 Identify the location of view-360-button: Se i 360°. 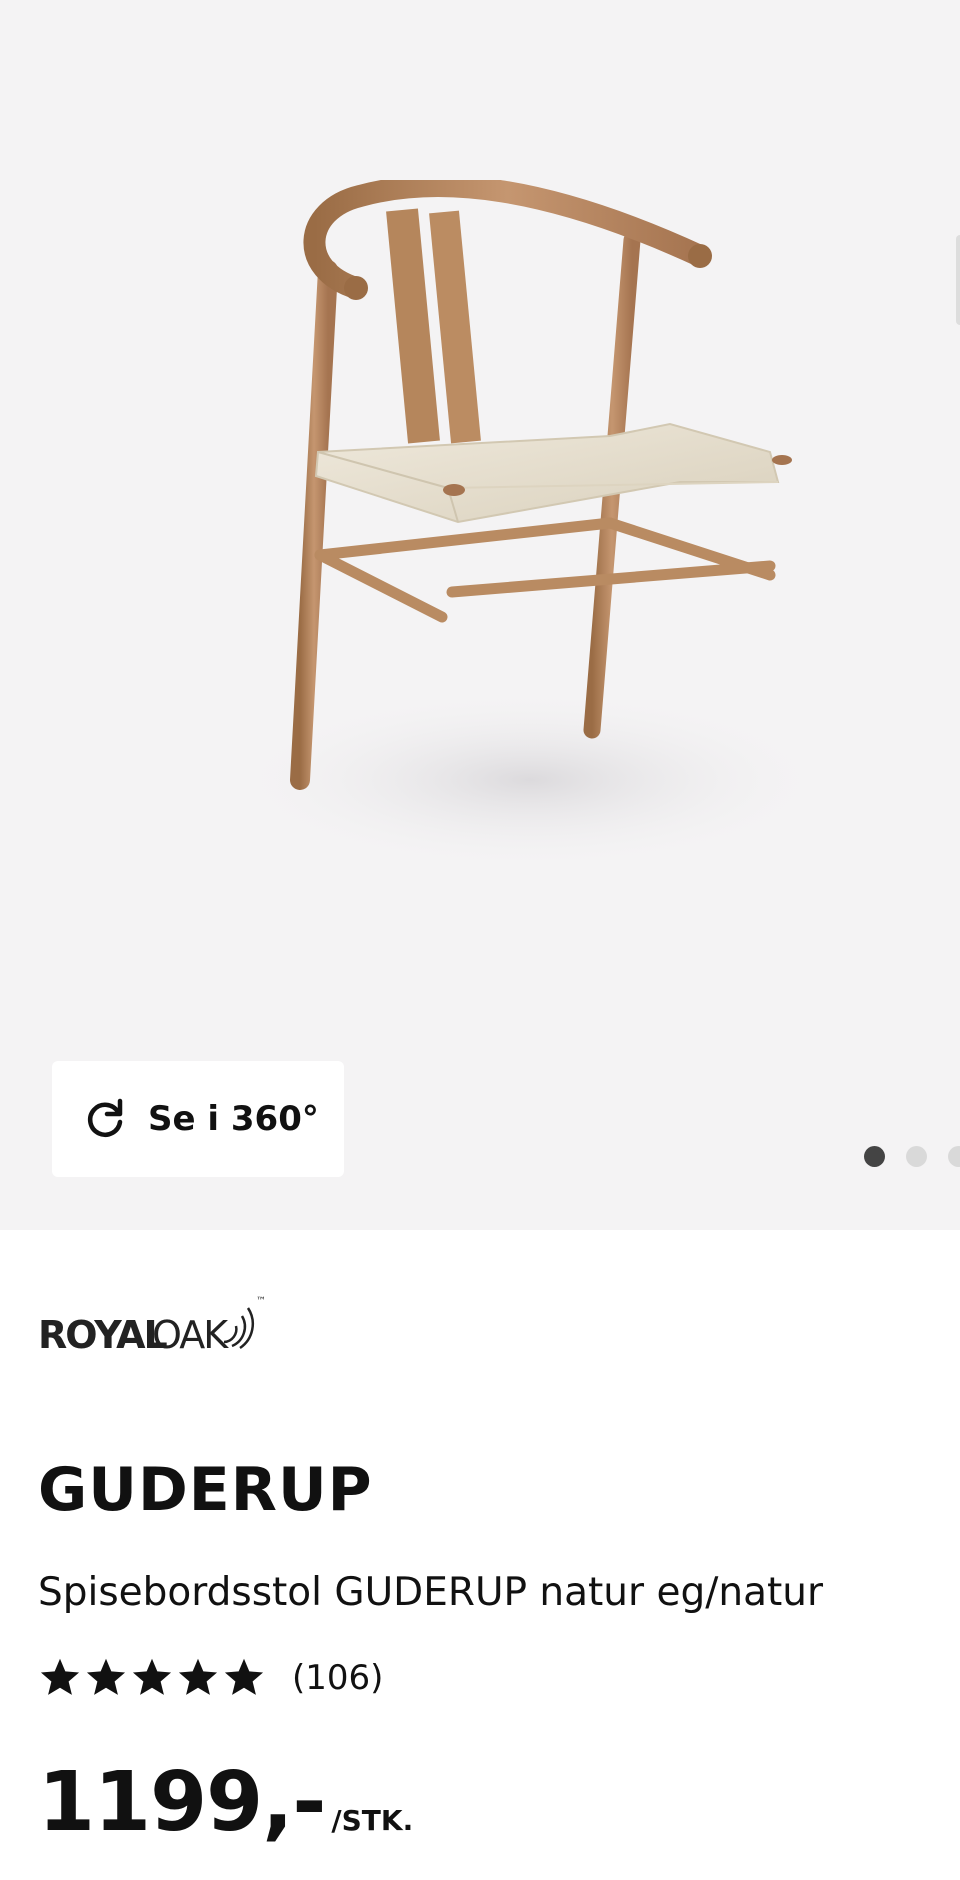
(198, 1119).